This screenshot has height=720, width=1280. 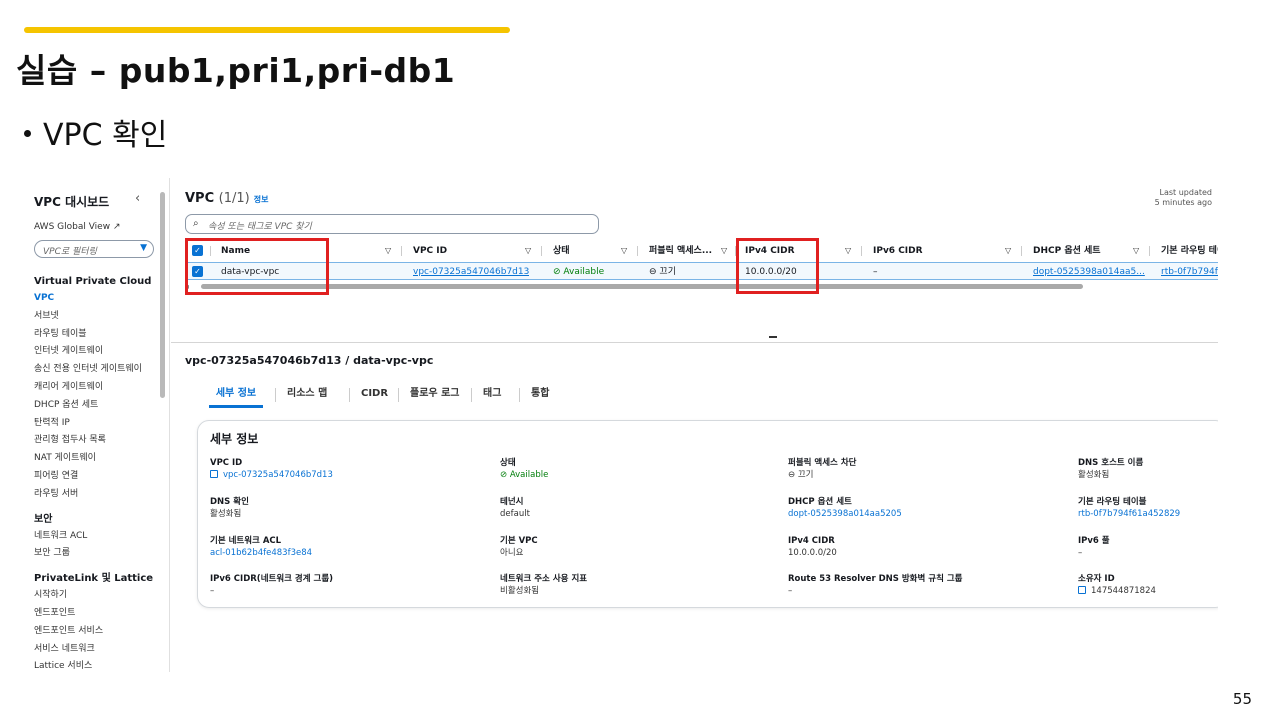 What do you see at coordinates (512, 553) in the screenshot?
I see `detail-field-text: 아니요` at bounding box center [512, 553].